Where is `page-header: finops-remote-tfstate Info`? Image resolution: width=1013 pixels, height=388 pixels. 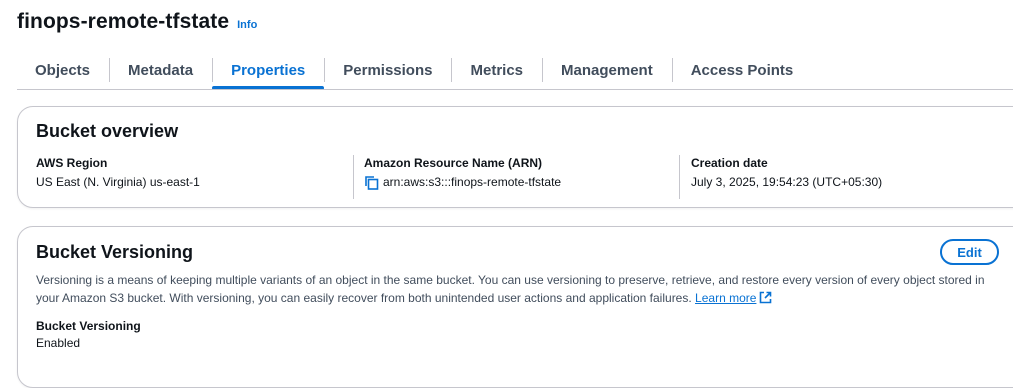
page-header: finops-remote-tfstate Info is located at coordinates (137, 22).